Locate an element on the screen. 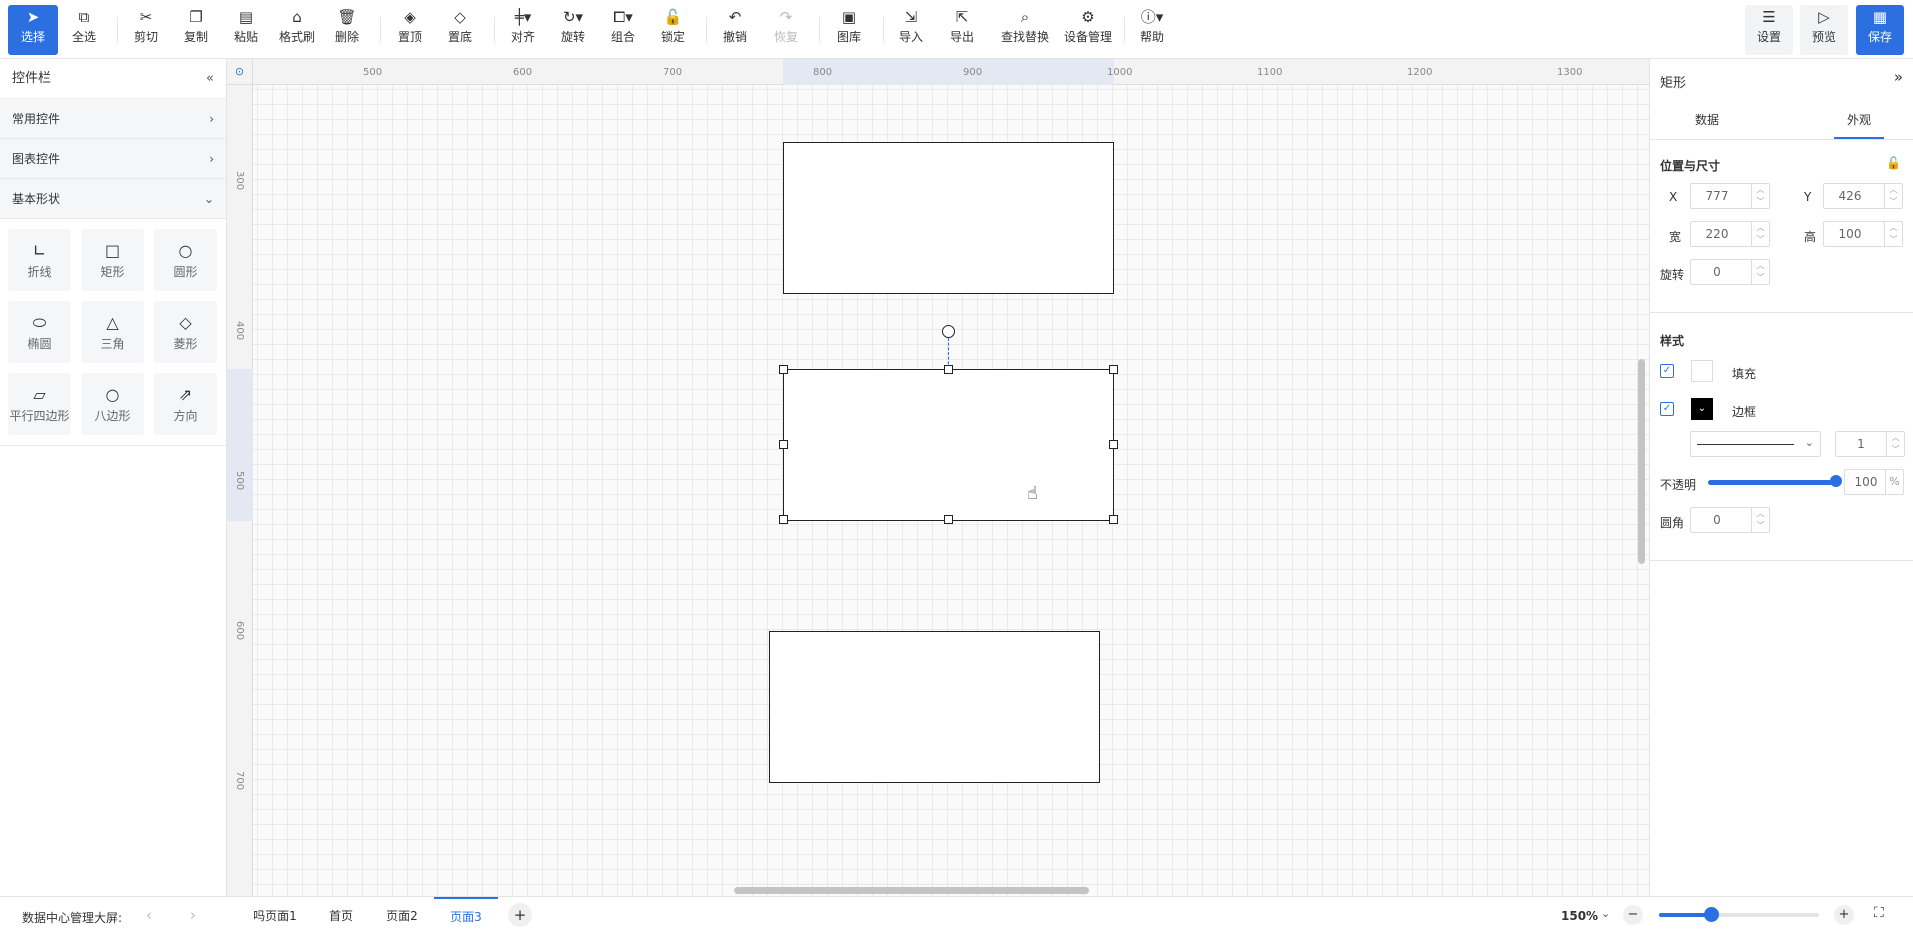 This screenshot has height=935, width=1913. collapse-icon: « is located at coordinates (210, 79).